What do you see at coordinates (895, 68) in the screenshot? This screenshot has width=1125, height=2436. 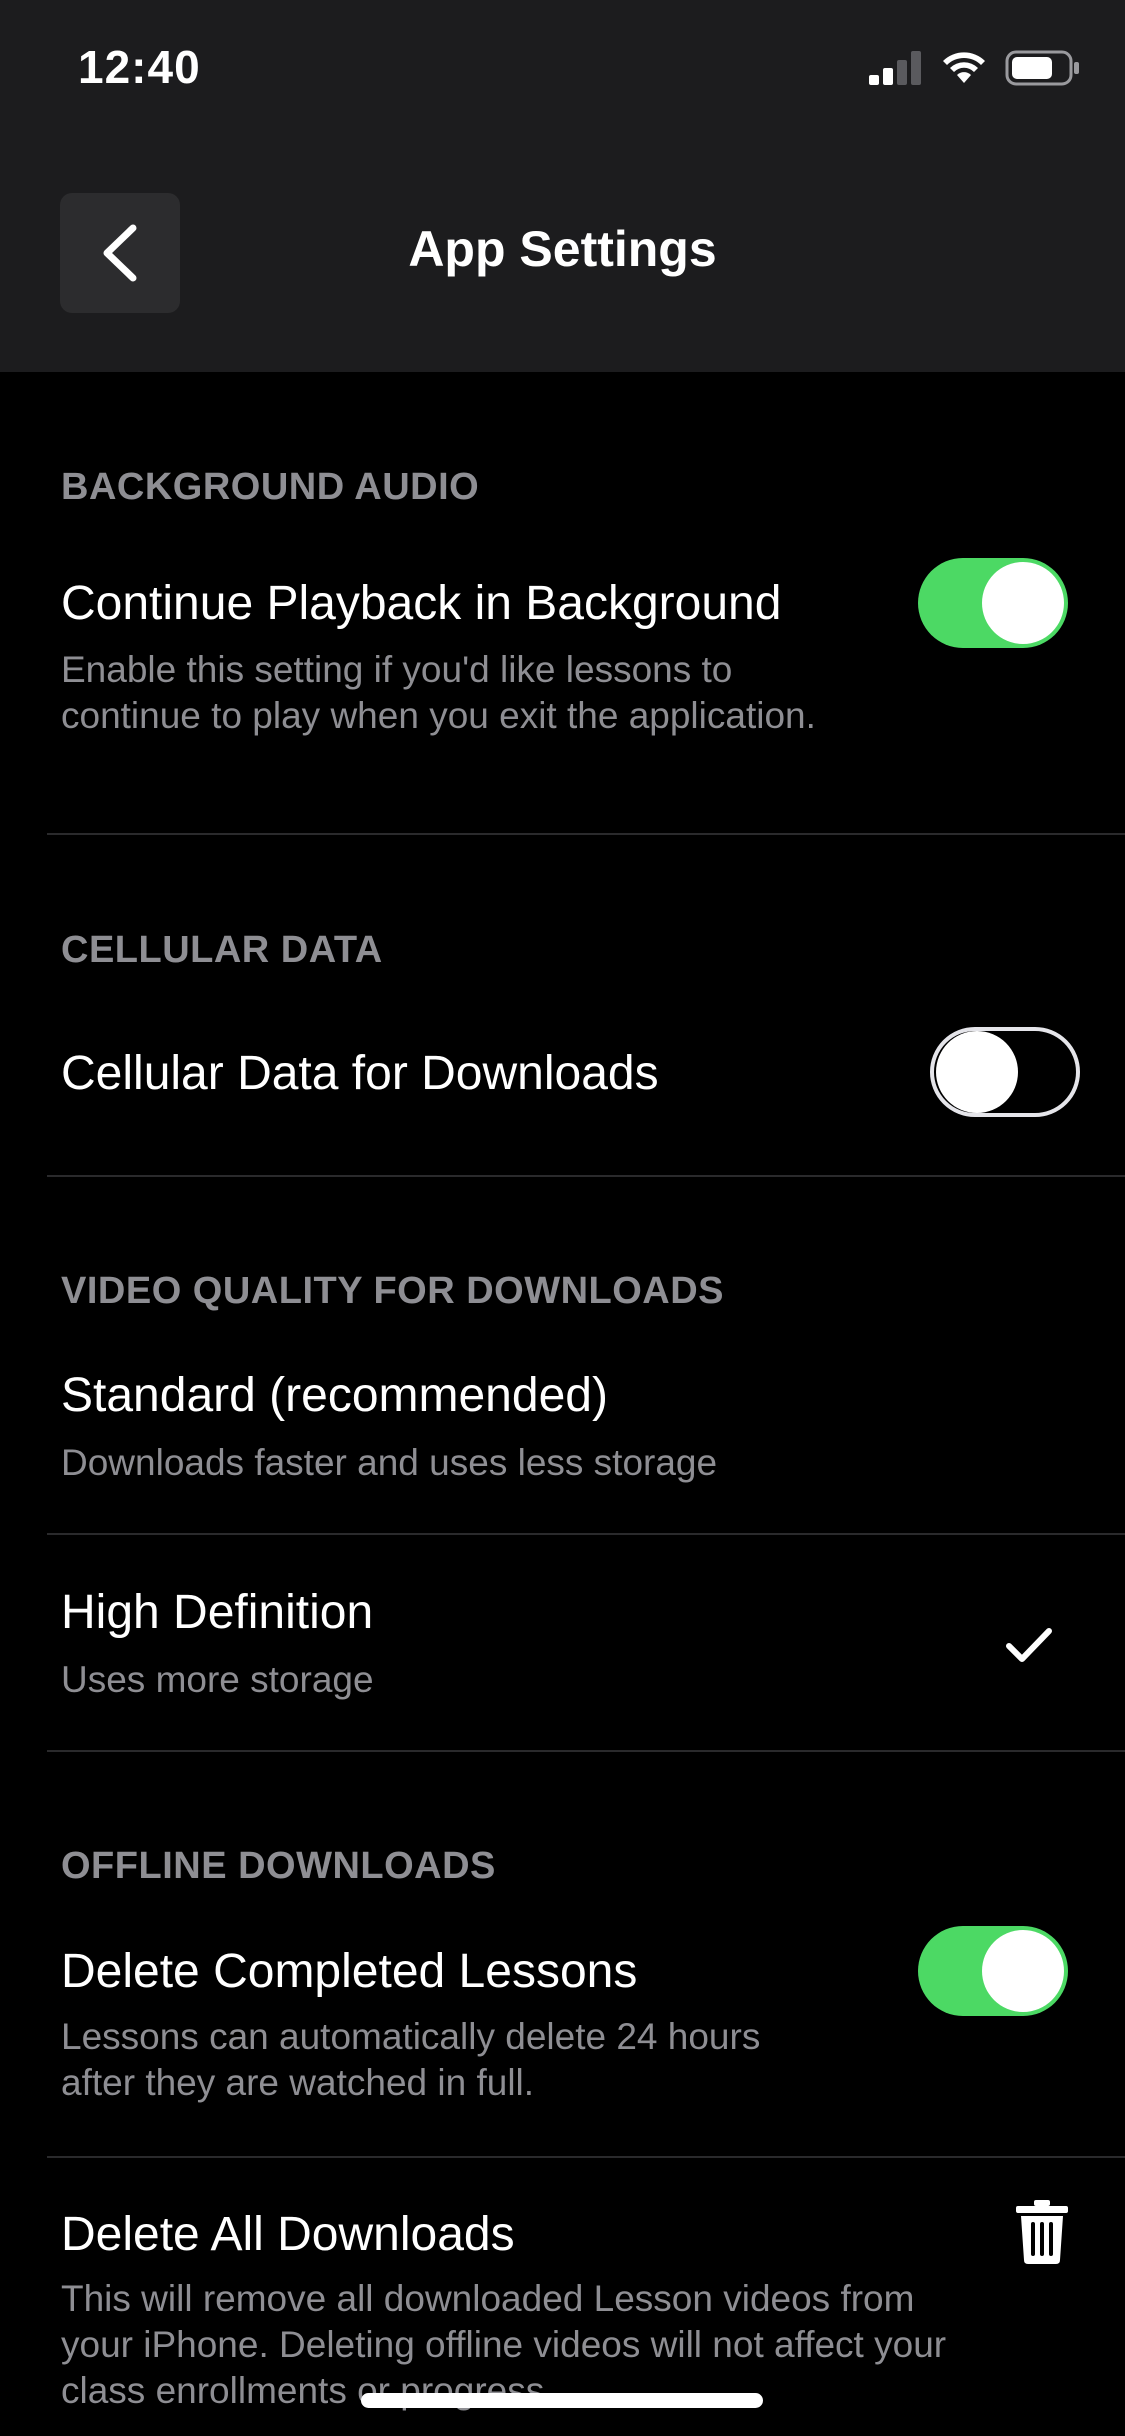 I see `cellular-signal-icon` at bounding box center [895, 68].